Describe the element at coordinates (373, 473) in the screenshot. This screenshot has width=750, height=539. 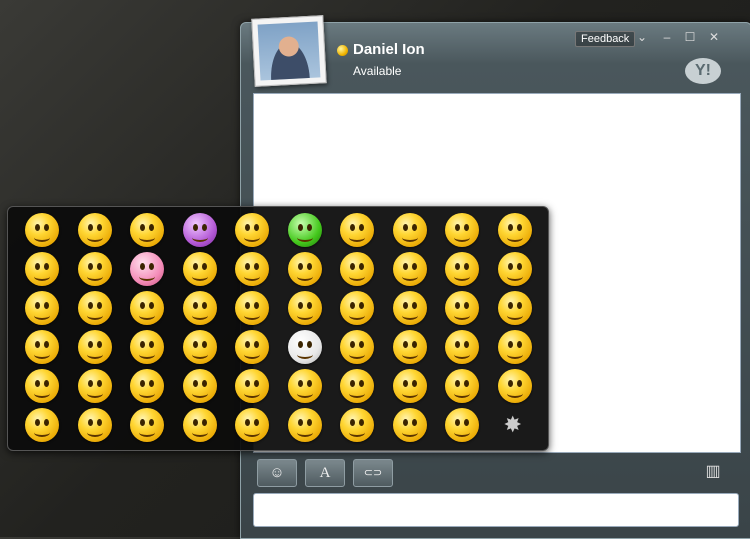
I see `attach-button: ⊂⊃` at that location.